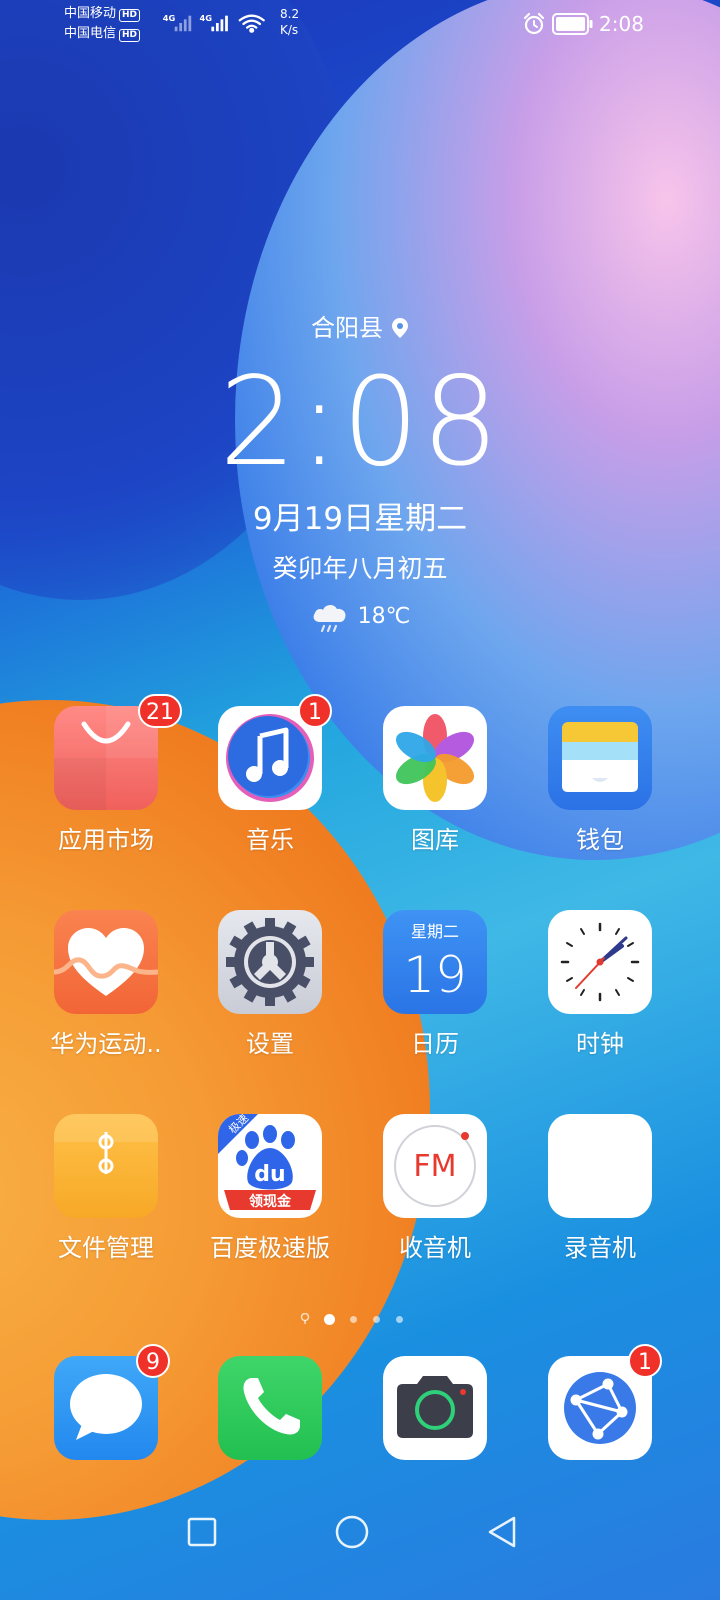 The width and height of the screenshot is (720, 1600). What do you see at coordinates (270, 1044) in the screenshot?
I see `app-label: 设置` at bounding box center [270, 1044].